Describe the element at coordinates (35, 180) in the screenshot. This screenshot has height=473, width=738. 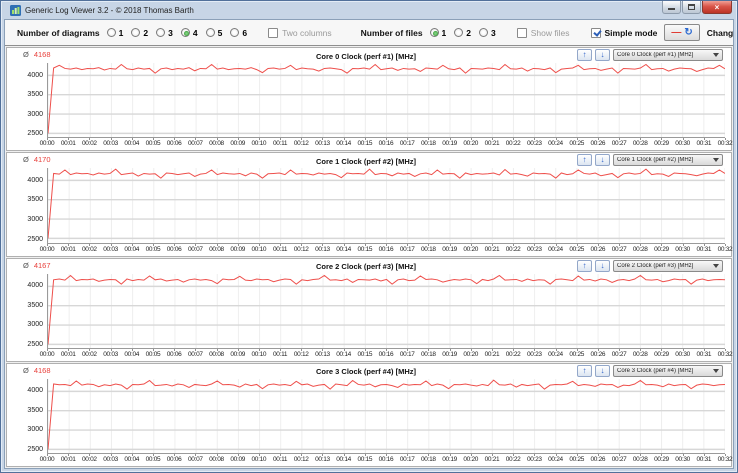
I see `y-tick-label: 4000` at that location.